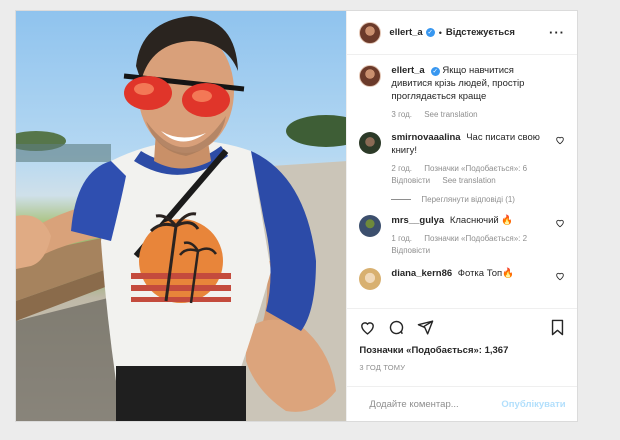  What do you see at coordinates (475, 238) in the screenshot?
I see `comment-likes: Позначки «Подобається»: 2` at bounding box center [475, 238].